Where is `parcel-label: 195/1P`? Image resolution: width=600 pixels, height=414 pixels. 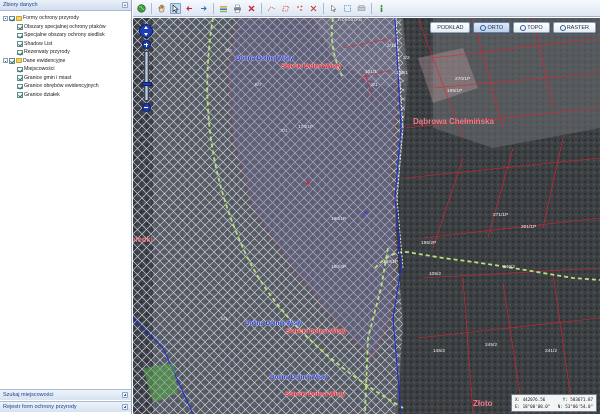 parcel-label: 195/1P is located at coordinates (455, 91).